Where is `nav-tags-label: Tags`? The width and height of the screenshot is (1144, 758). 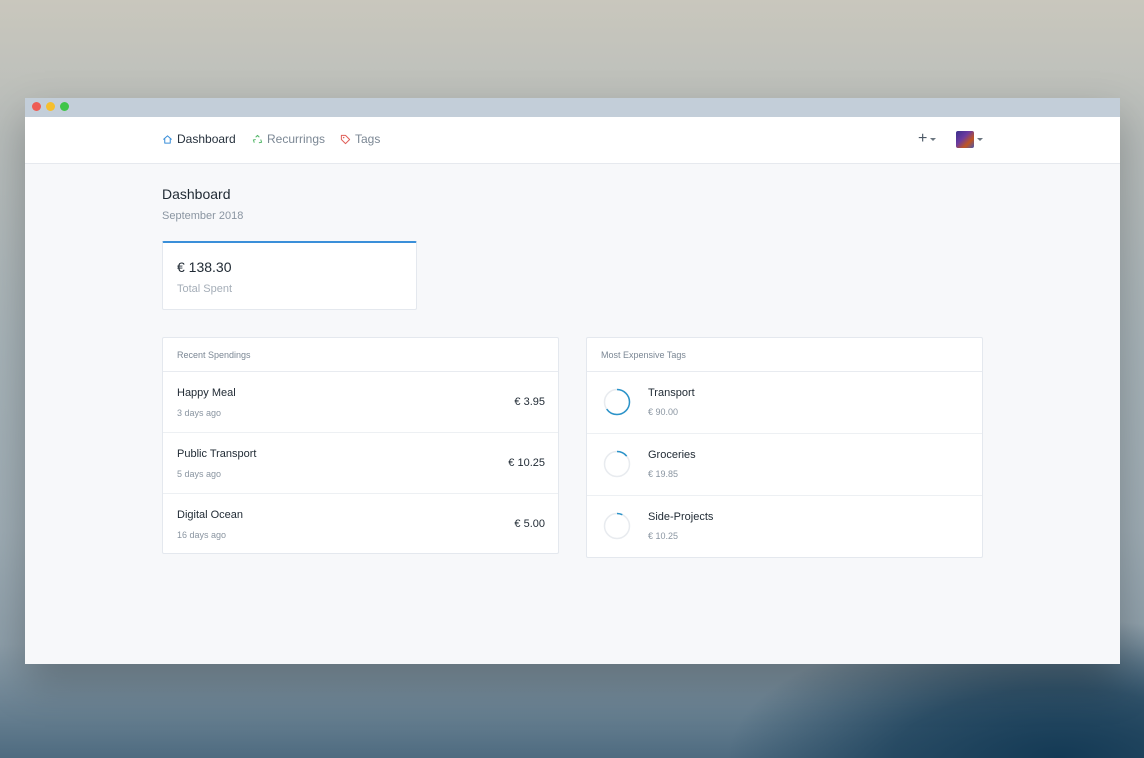
nav-tags-label: Tags is located at coordinates (368, 139).